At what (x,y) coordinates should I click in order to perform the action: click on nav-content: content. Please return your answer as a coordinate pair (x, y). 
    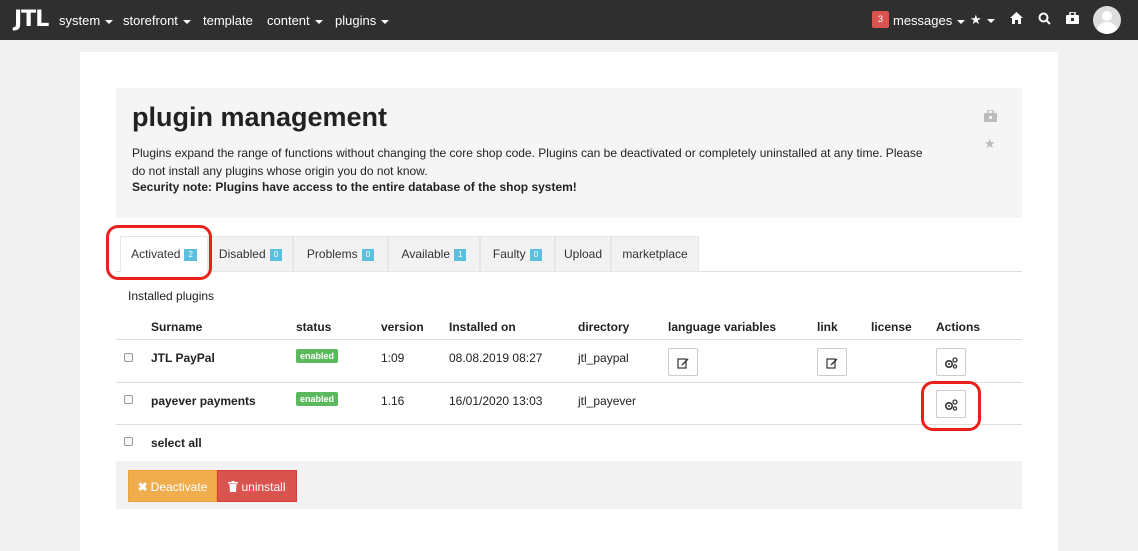
    Looking at the image, I should click on (295, 20).